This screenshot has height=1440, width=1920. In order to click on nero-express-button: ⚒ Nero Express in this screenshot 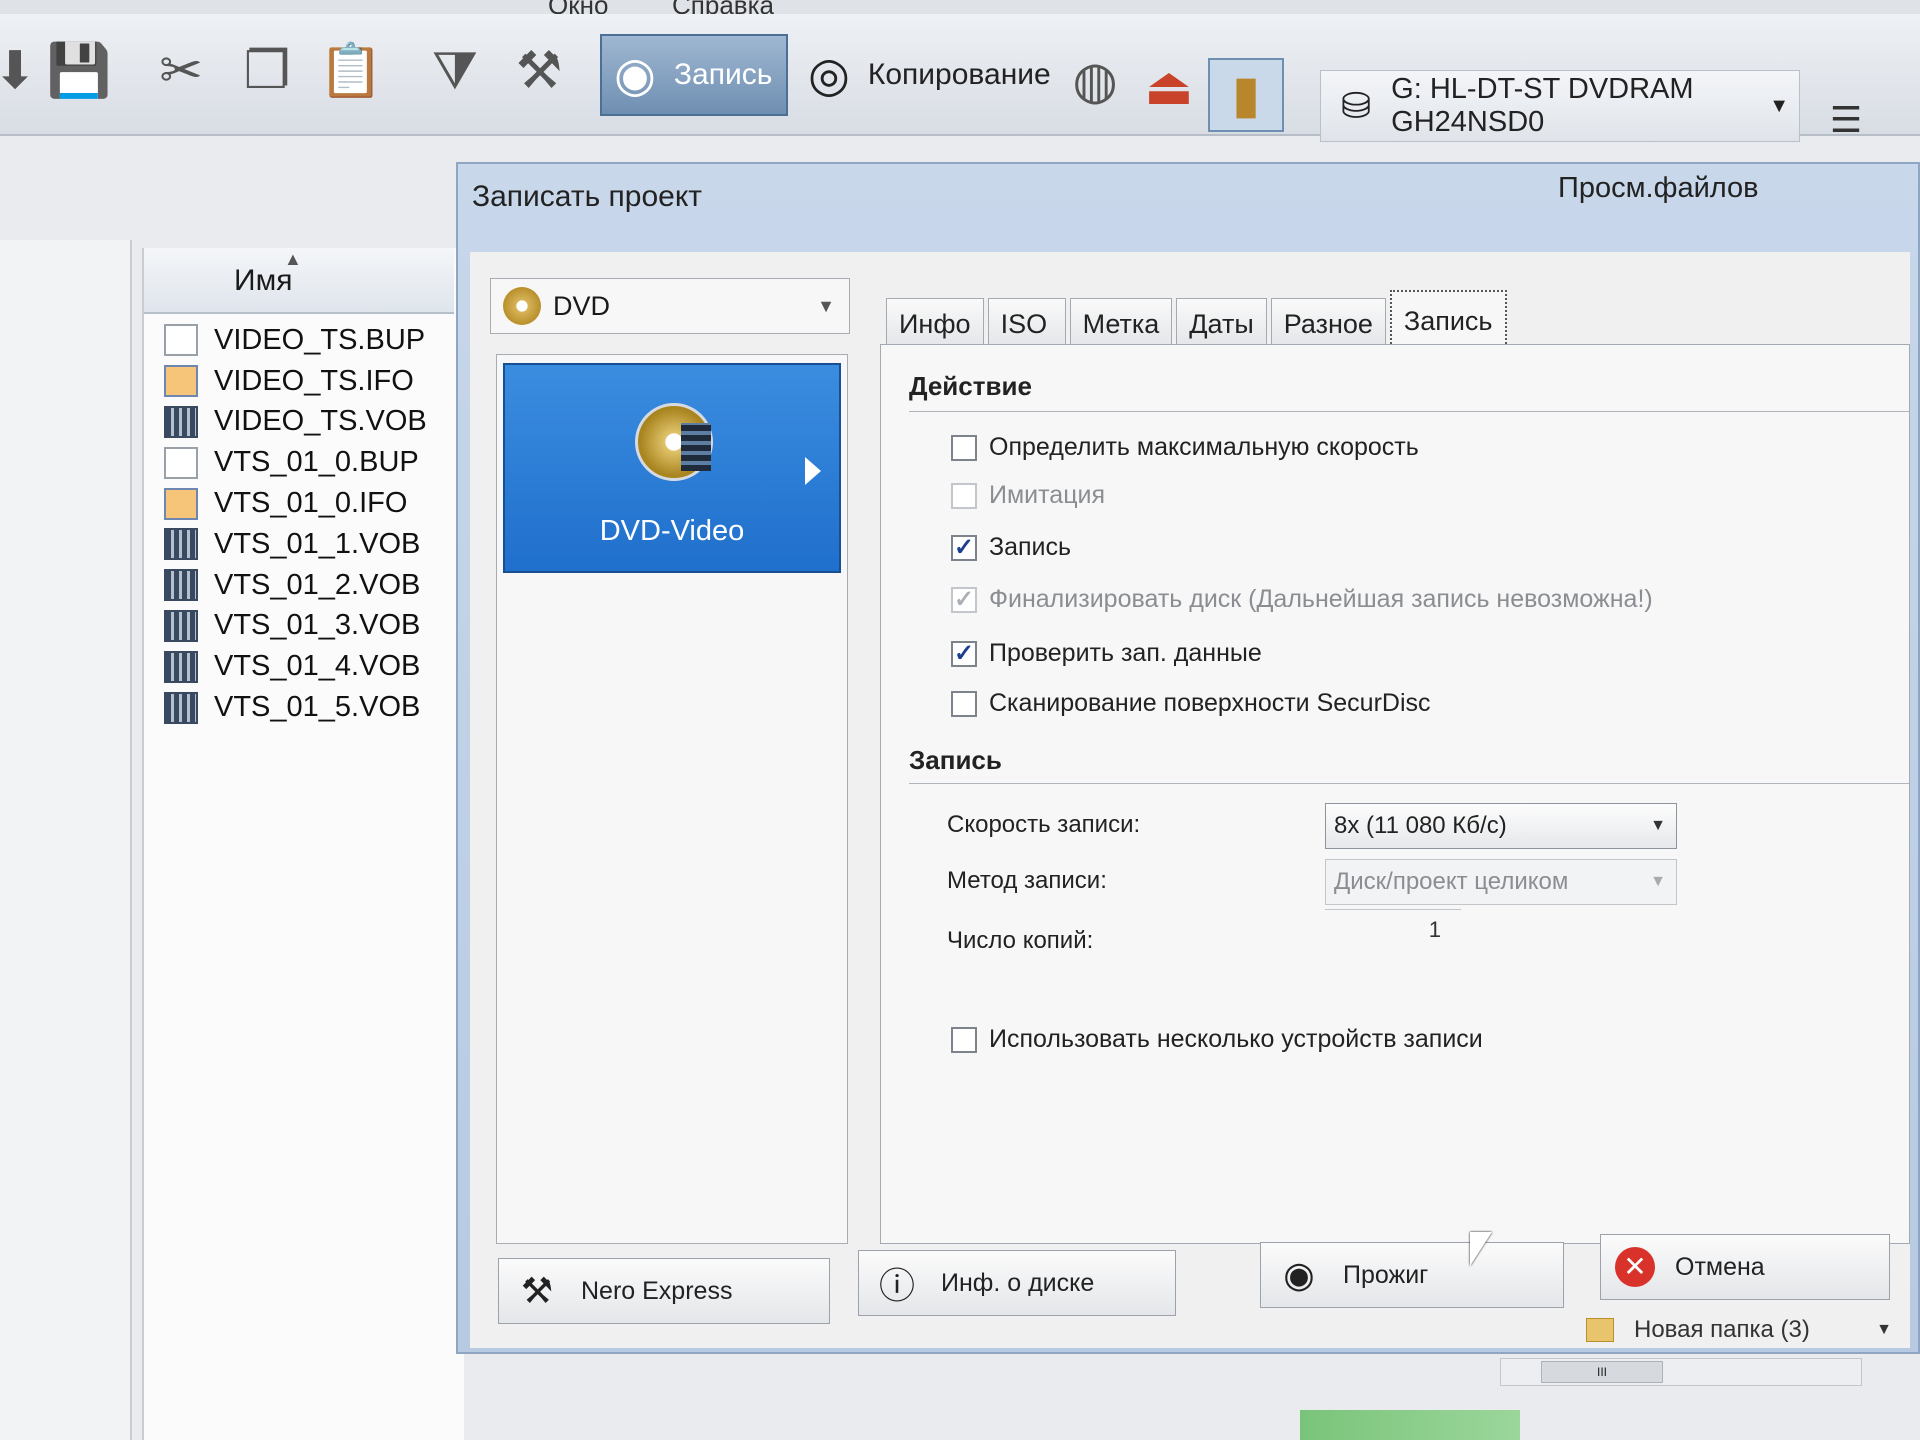, I will do `click(664, 1291)`.